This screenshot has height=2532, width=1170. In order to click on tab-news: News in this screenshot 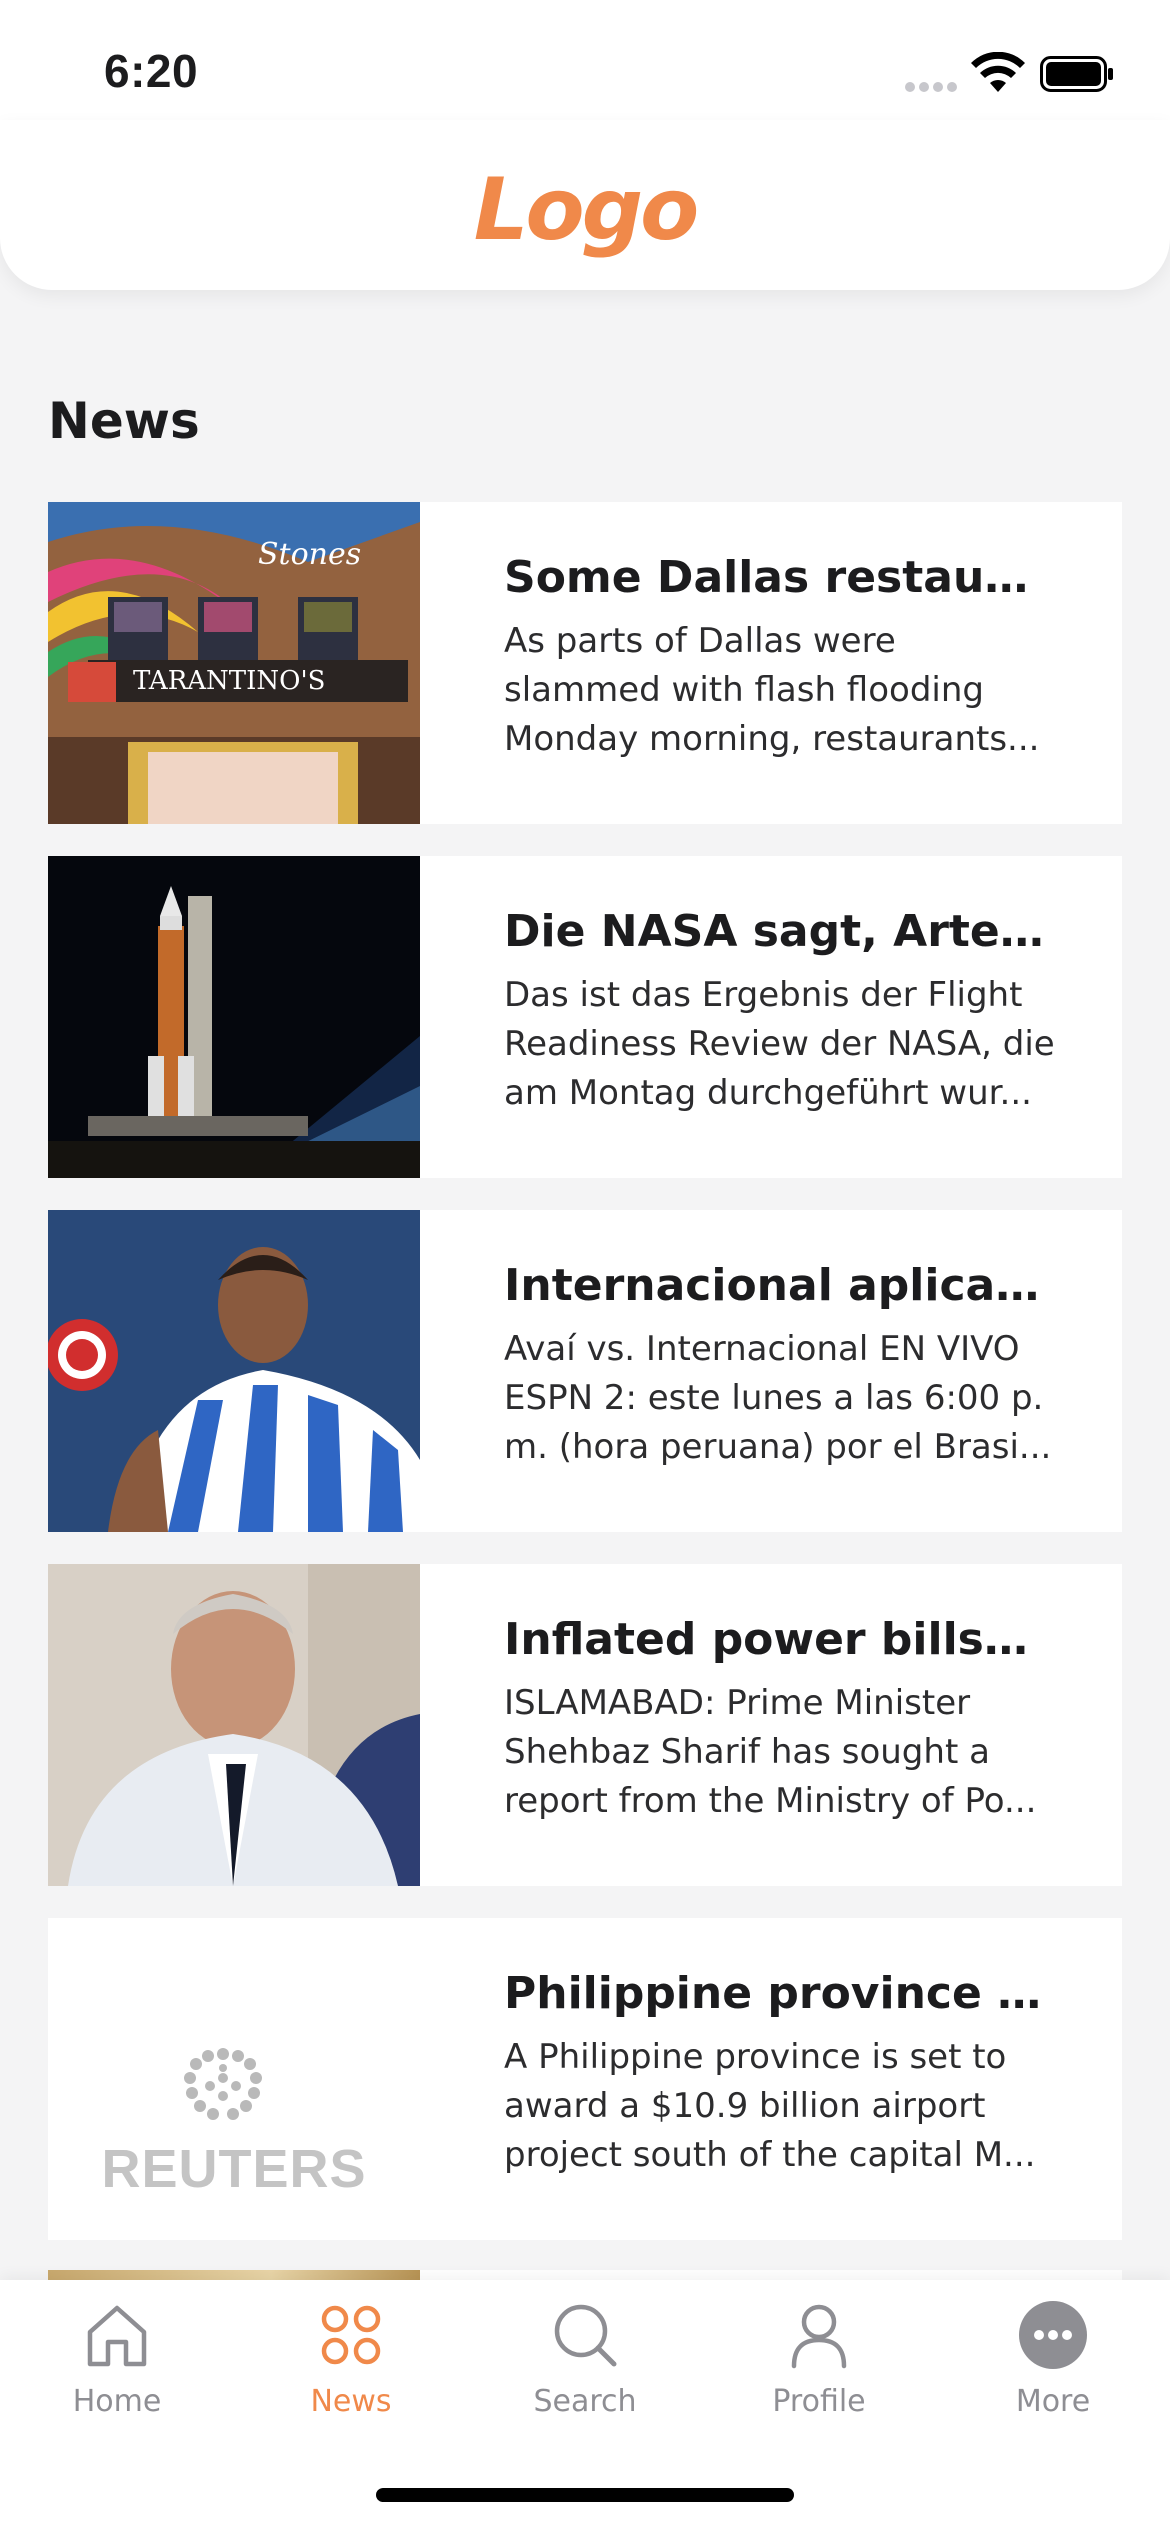, I will do `click(351, 2375)`.